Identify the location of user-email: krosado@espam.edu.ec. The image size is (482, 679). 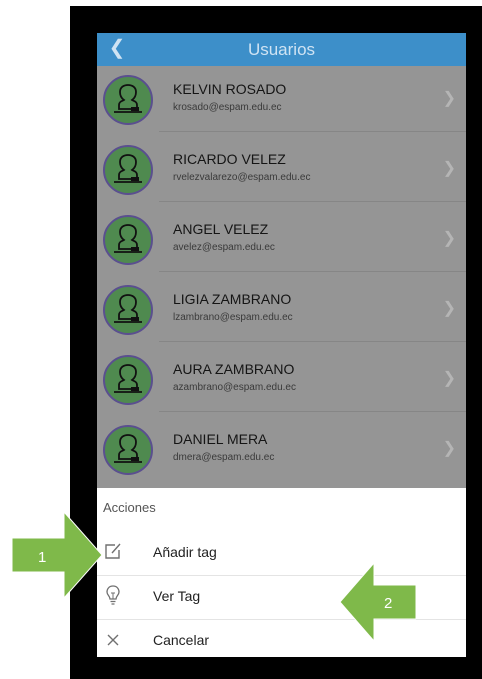
(227, 107).